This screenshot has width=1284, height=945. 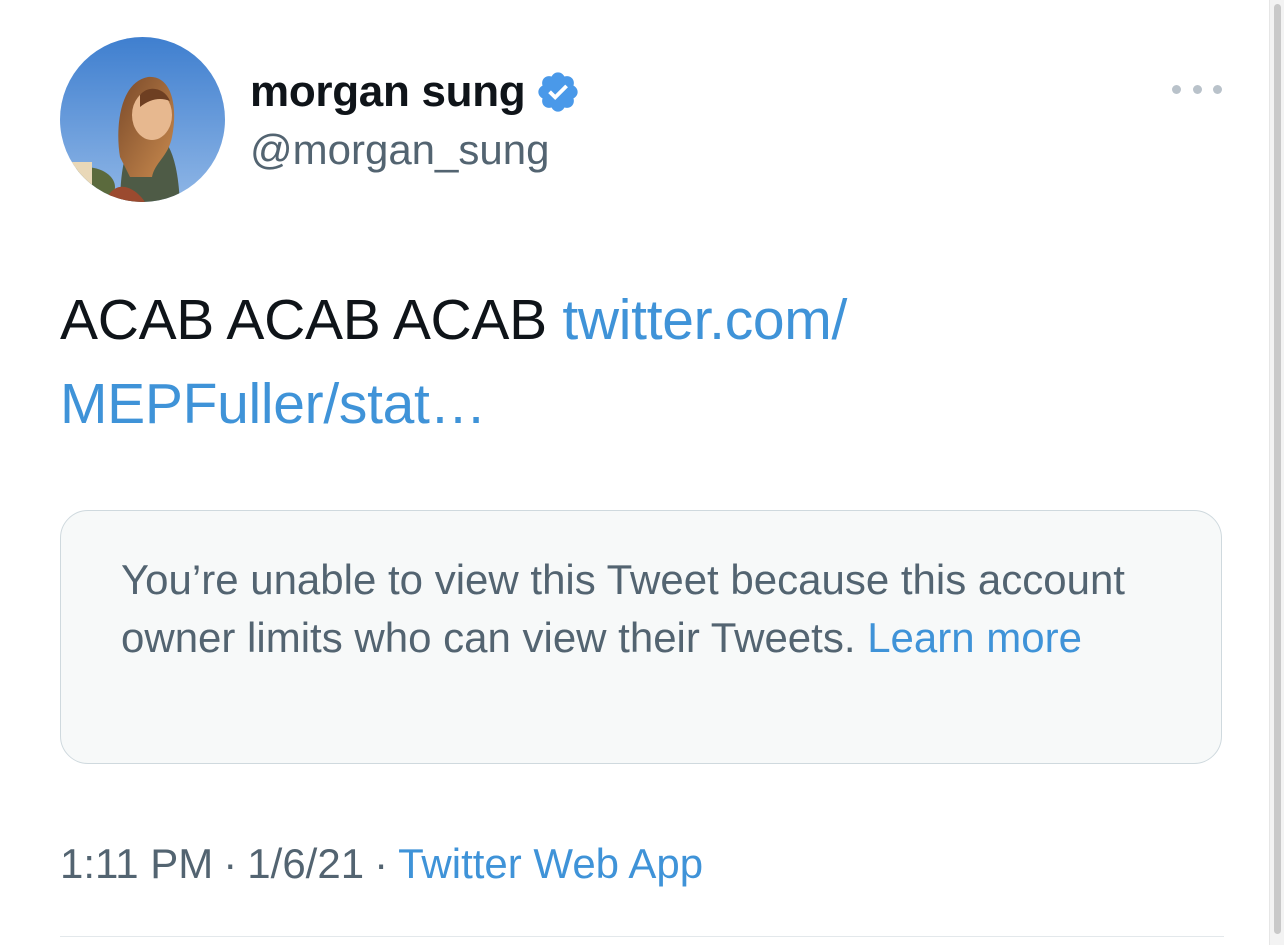 What do you see at coordinates (642, 936) in the screenshot?
I see `divider` at bounding box center [642, 936].